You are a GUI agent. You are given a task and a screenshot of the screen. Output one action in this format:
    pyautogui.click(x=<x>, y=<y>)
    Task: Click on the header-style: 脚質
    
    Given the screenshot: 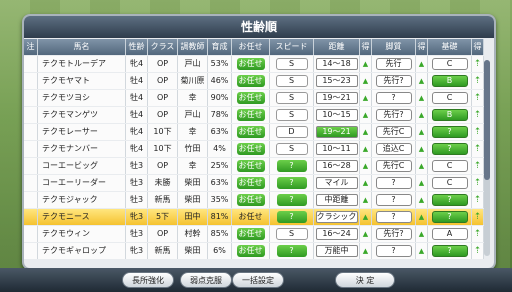 What is the action you would take?
    pyautogui.click(x=394, y=47)
    